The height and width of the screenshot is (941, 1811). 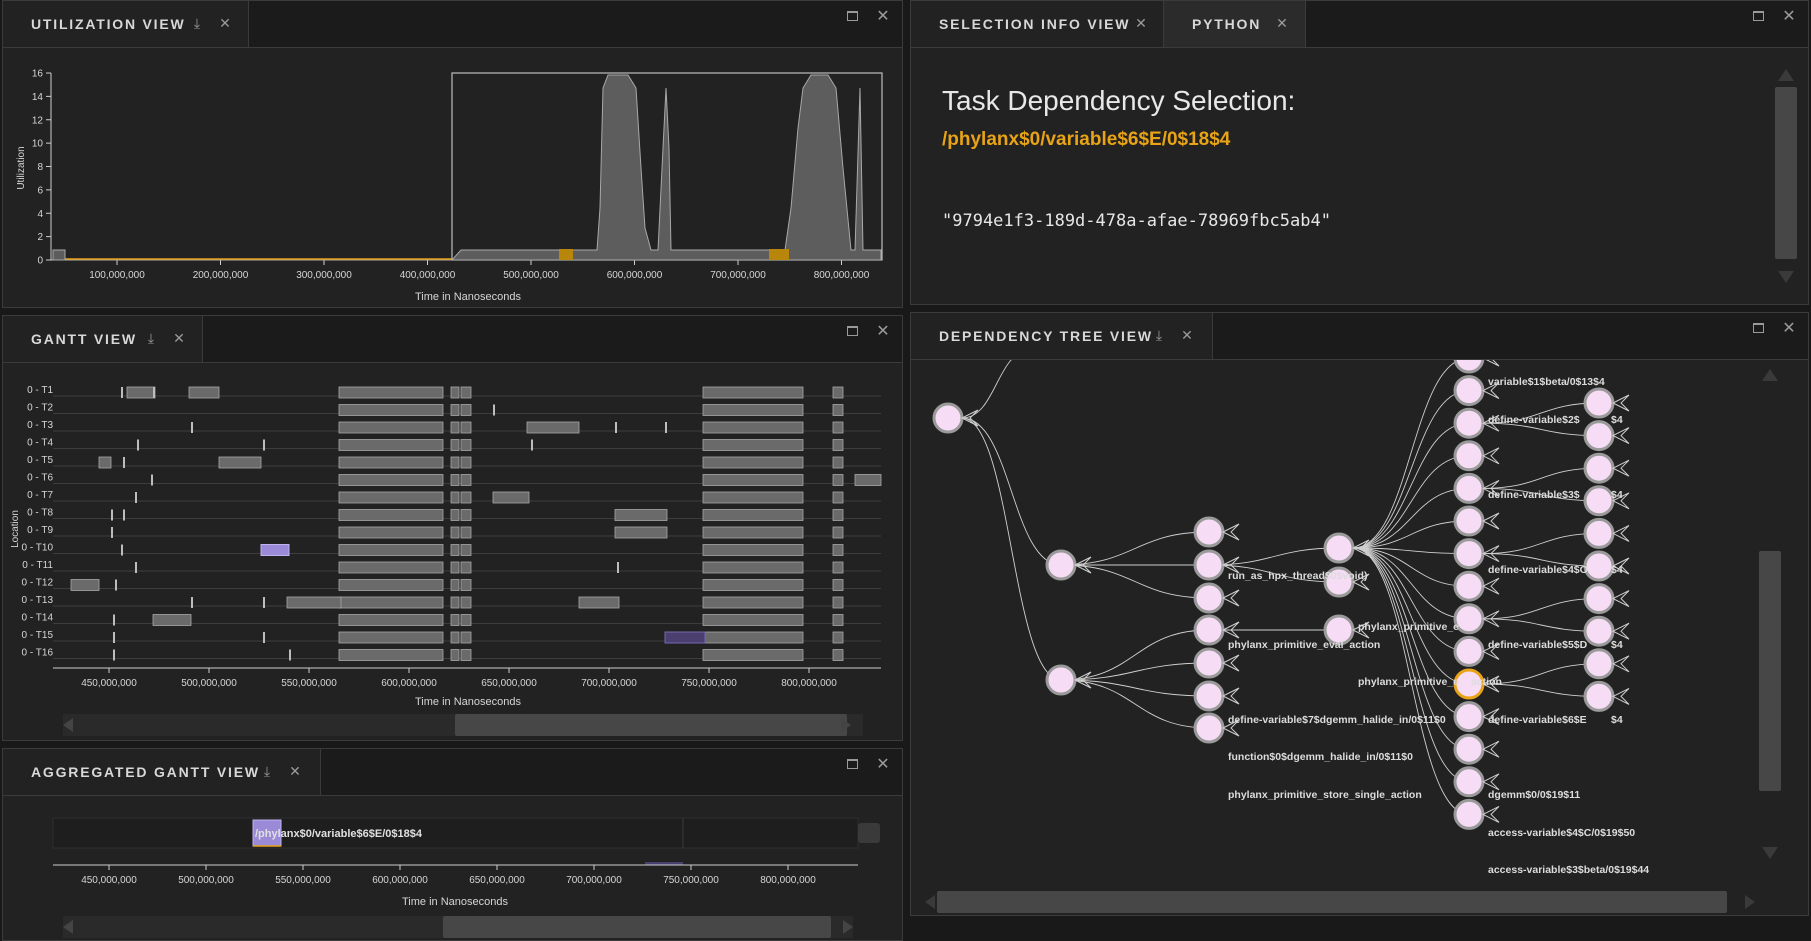 What do you see at coordinates (126, 24) in the screenshot?
I see `tab-utilization-view: UTILIZATION VIEW ⤓ ✕` at bounding box center [126, 24].